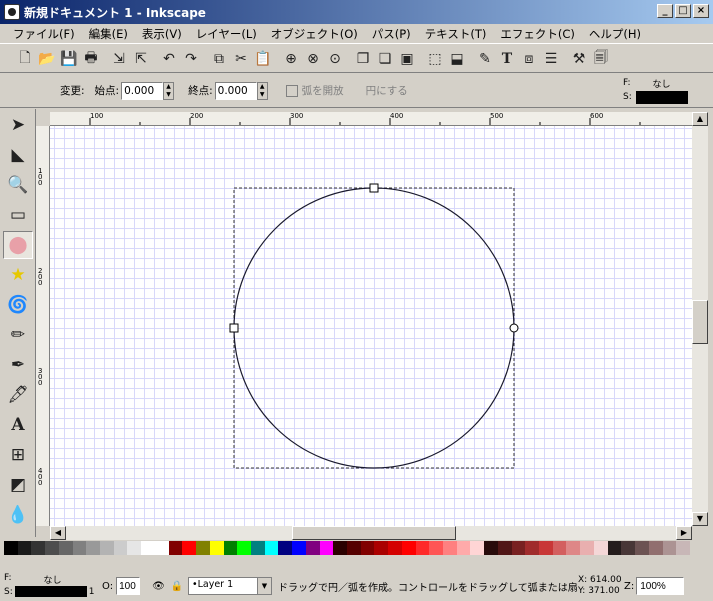  Describe the element at coordinates (615, 34) in the screenshot. I see `menu-help: ヘルプ(H)` at that location.